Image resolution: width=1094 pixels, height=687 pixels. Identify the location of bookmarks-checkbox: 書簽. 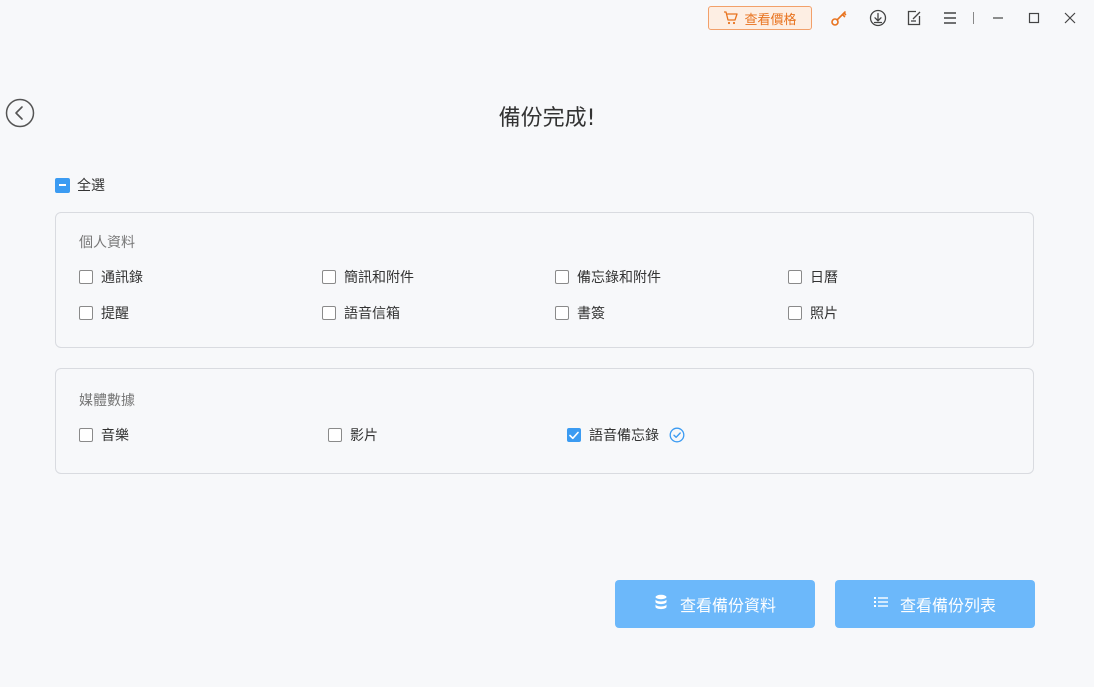
(580, 313).